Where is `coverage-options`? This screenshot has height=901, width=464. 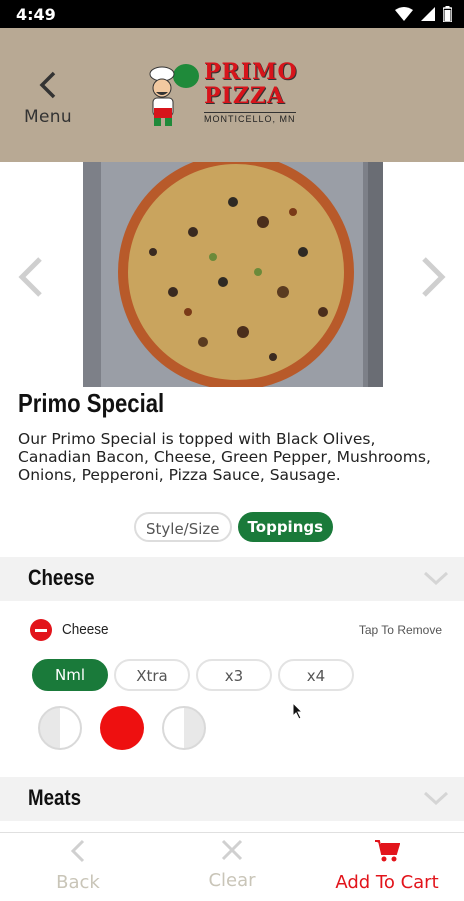
coverage-options is located at coordinates (122, 728).